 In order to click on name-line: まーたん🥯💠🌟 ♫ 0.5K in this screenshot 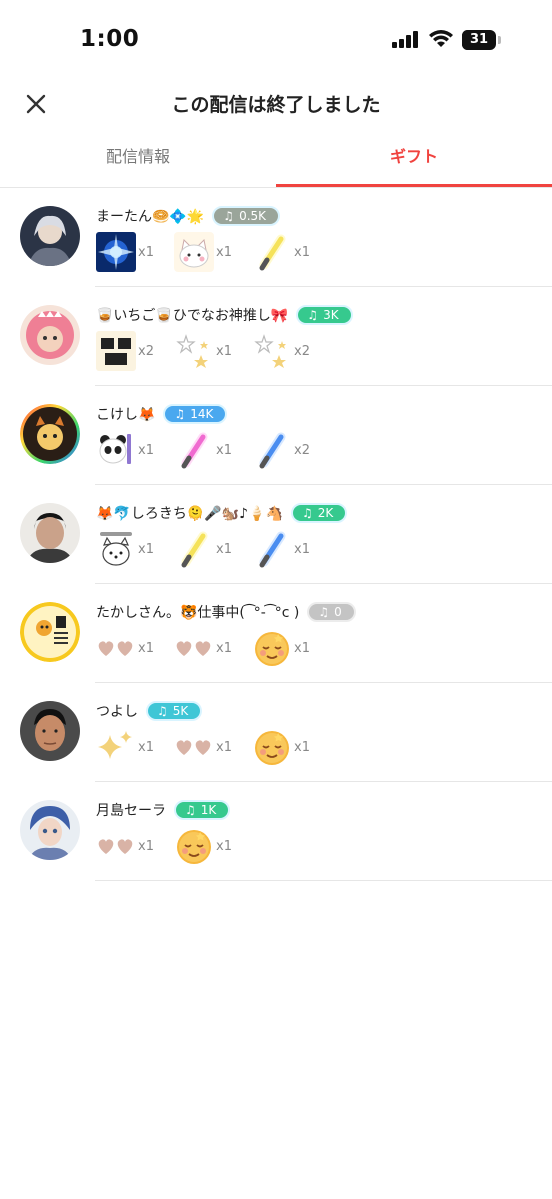, I will do `click(188, 216)`.